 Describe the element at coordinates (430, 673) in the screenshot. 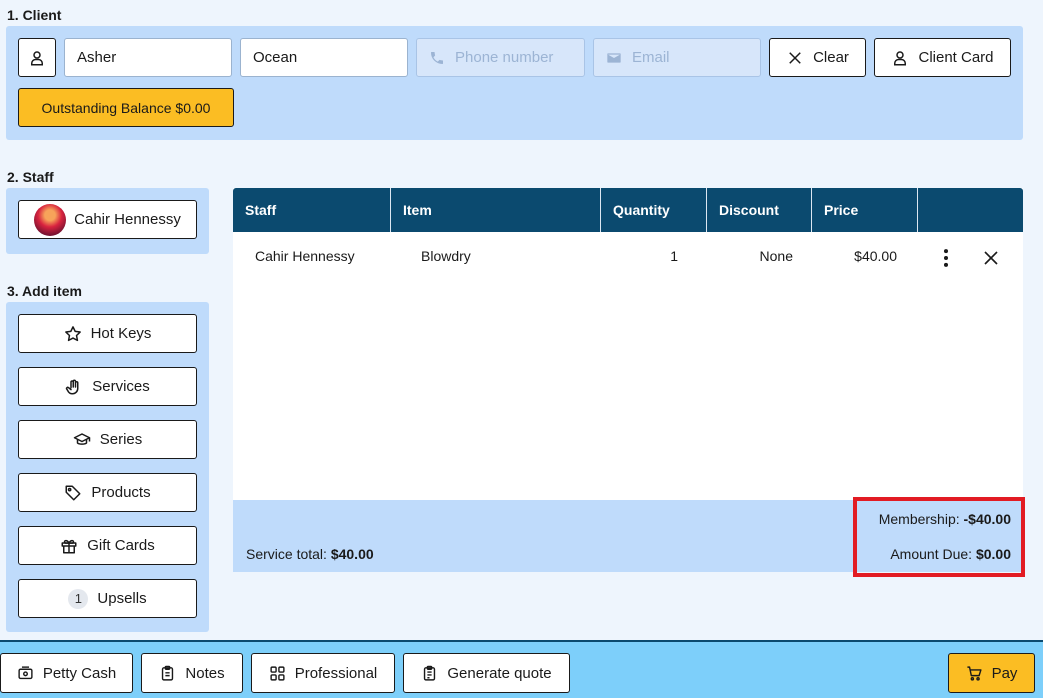

I see `clipboard-list-icon` at that location.